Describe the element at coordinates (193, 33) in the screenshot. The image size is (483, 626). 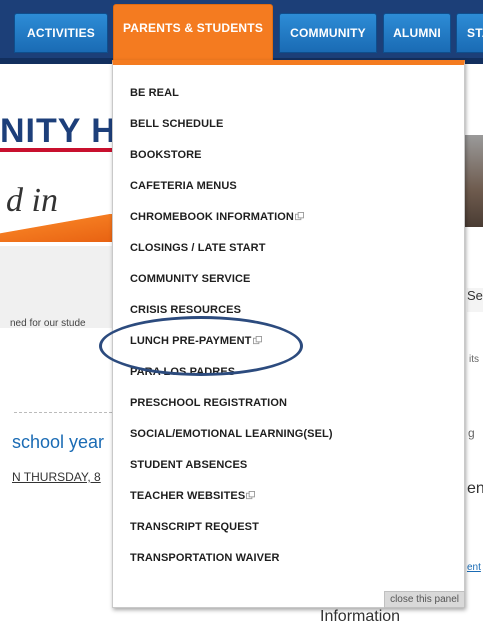
I see `nav-tab-parents-students: PARENTS & STUDENTS` at that location.